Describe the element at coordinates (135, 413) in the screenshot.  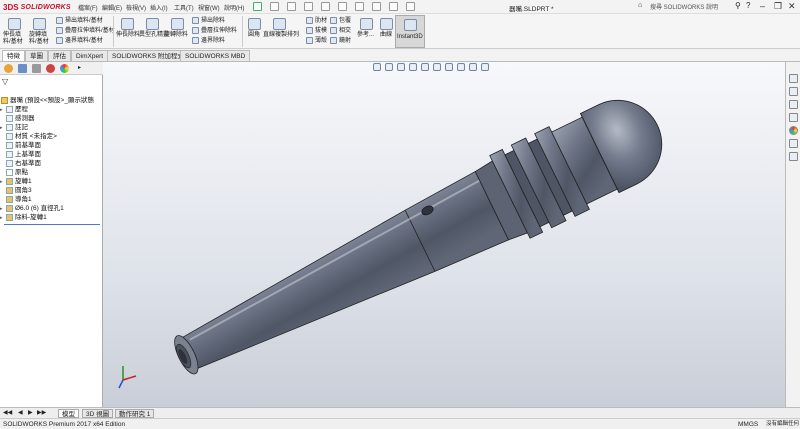
I see `tab-motion-study: 動作研究 1` at that location.